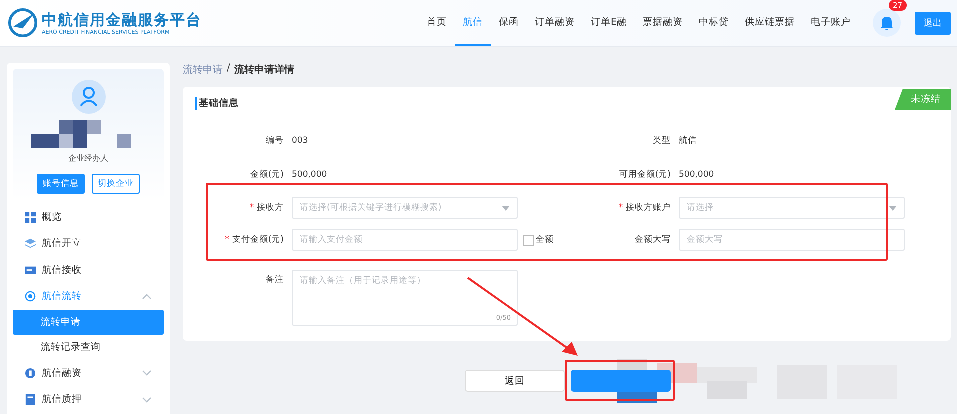  I want to click on field-label: 接收方账户, so click(648, 208).